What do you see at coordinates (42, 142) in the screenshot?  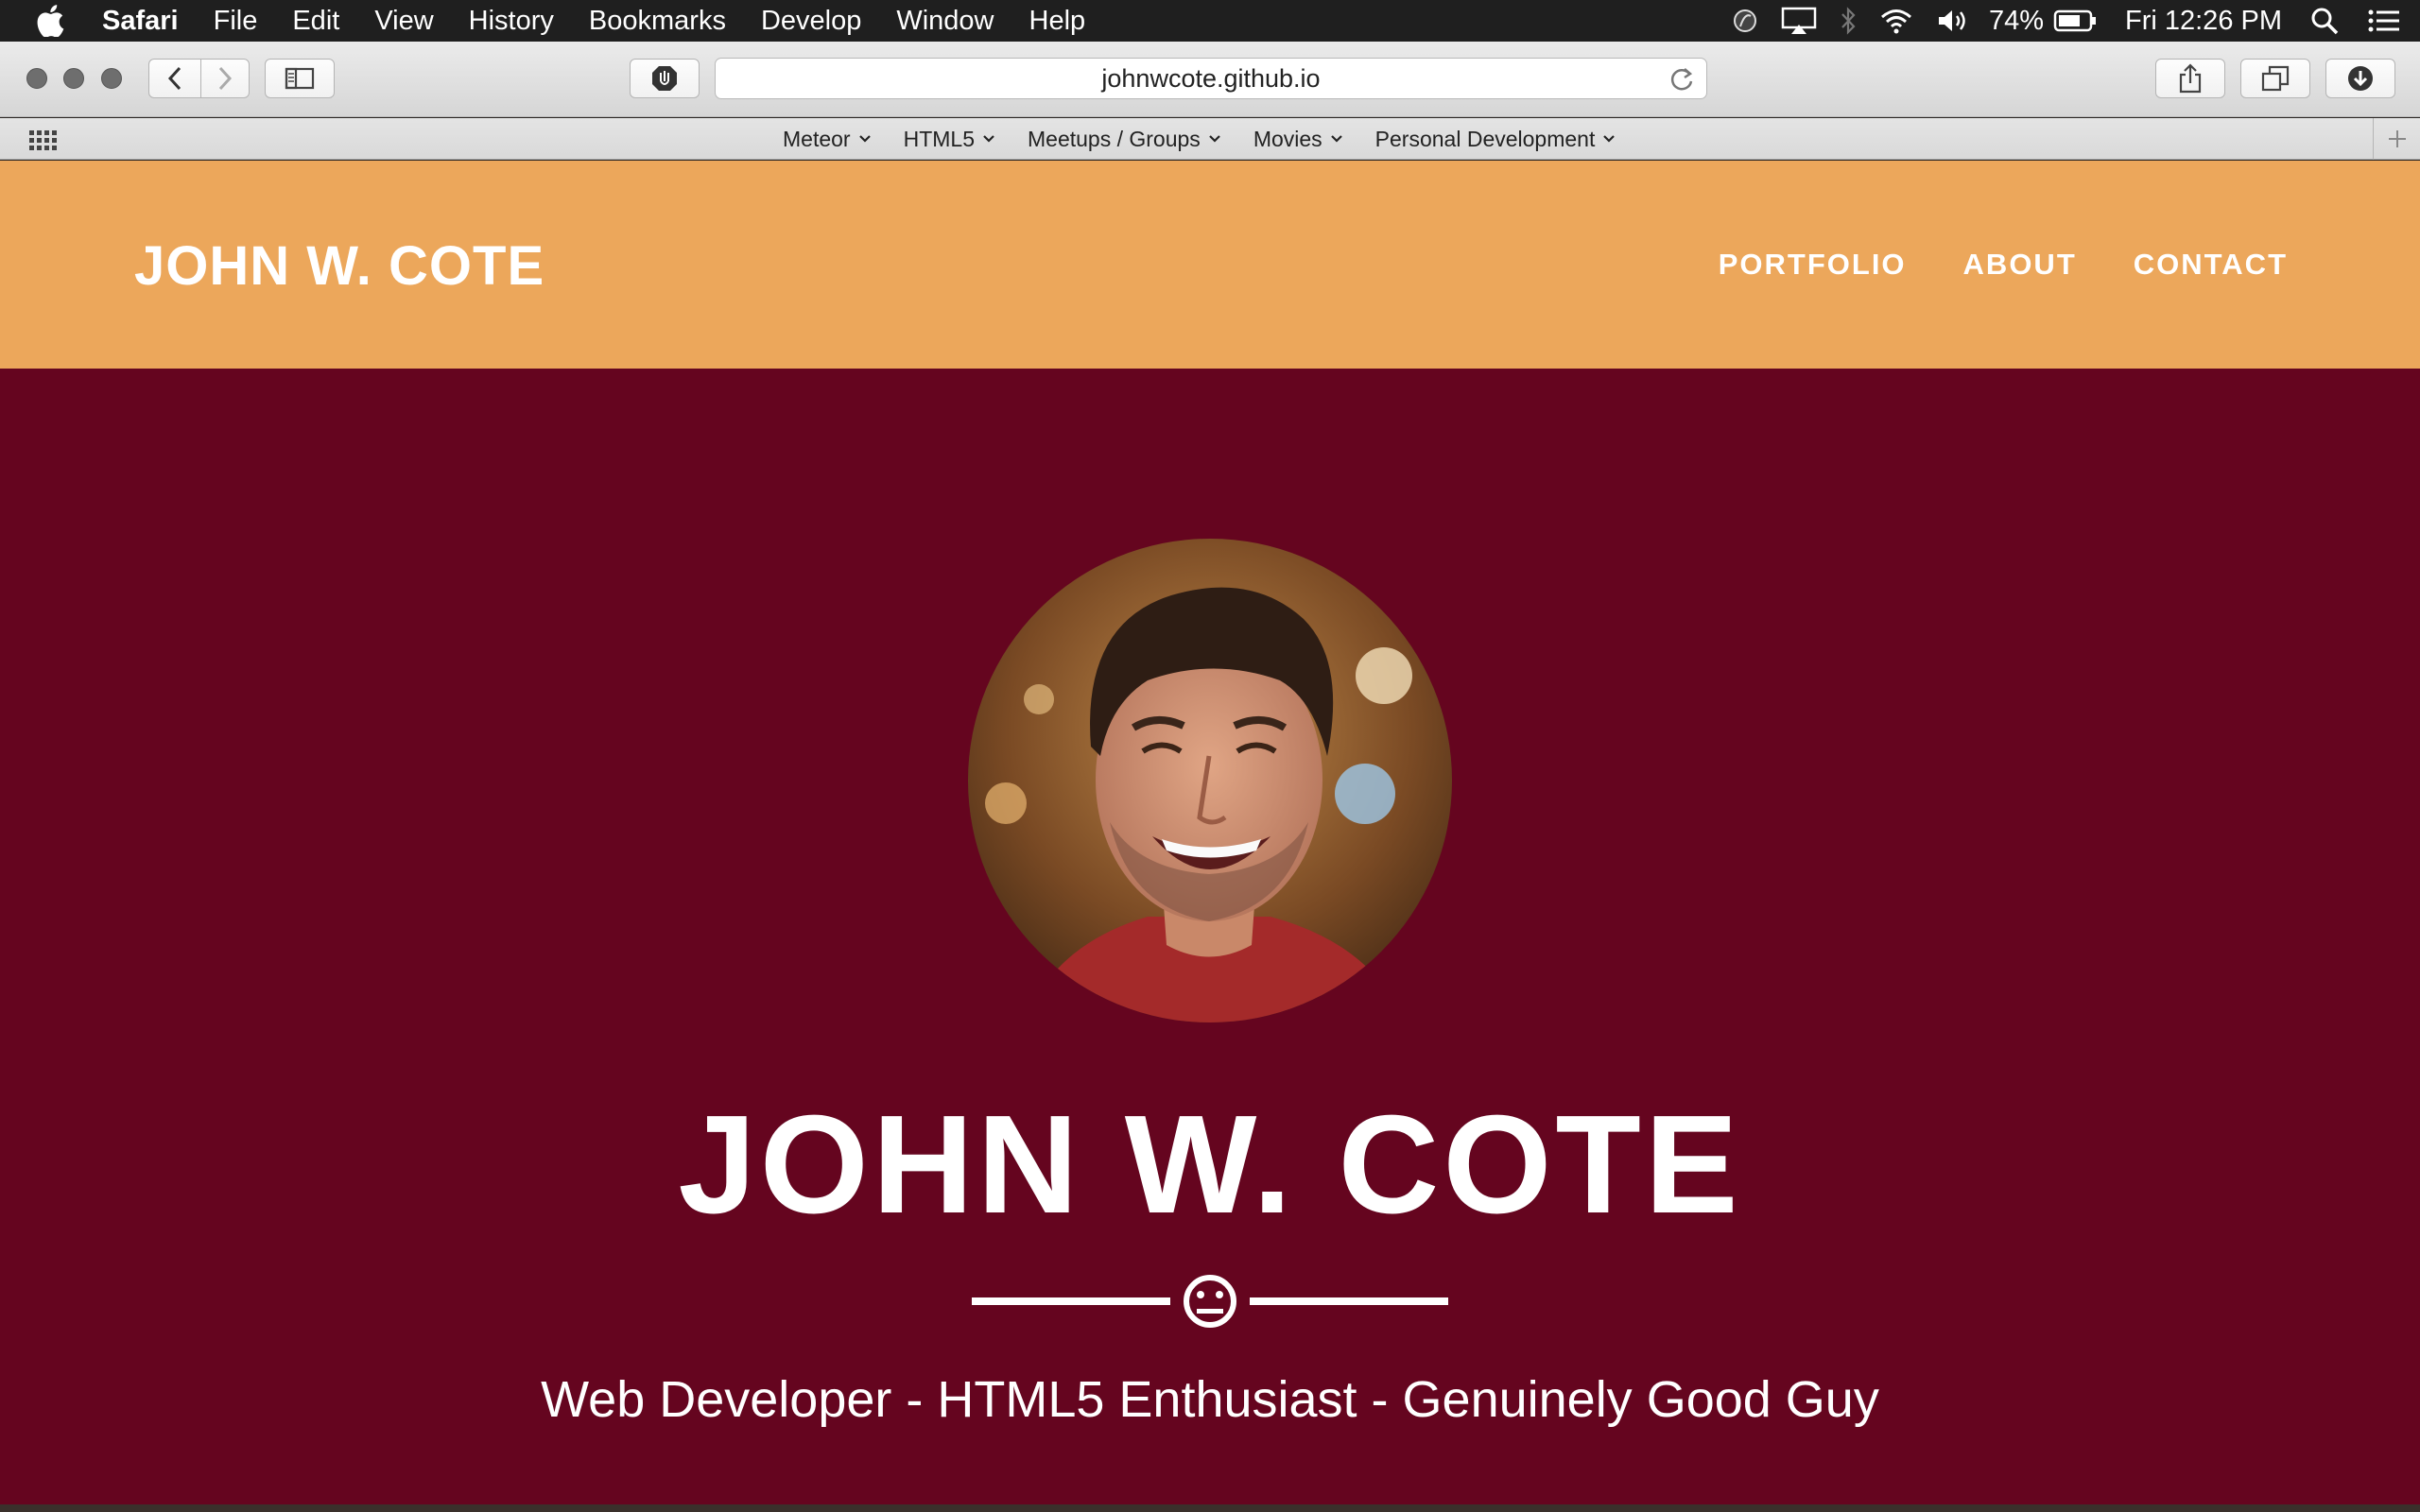 I see `top-sites-grid-icon` at bounding box center [42, 142].